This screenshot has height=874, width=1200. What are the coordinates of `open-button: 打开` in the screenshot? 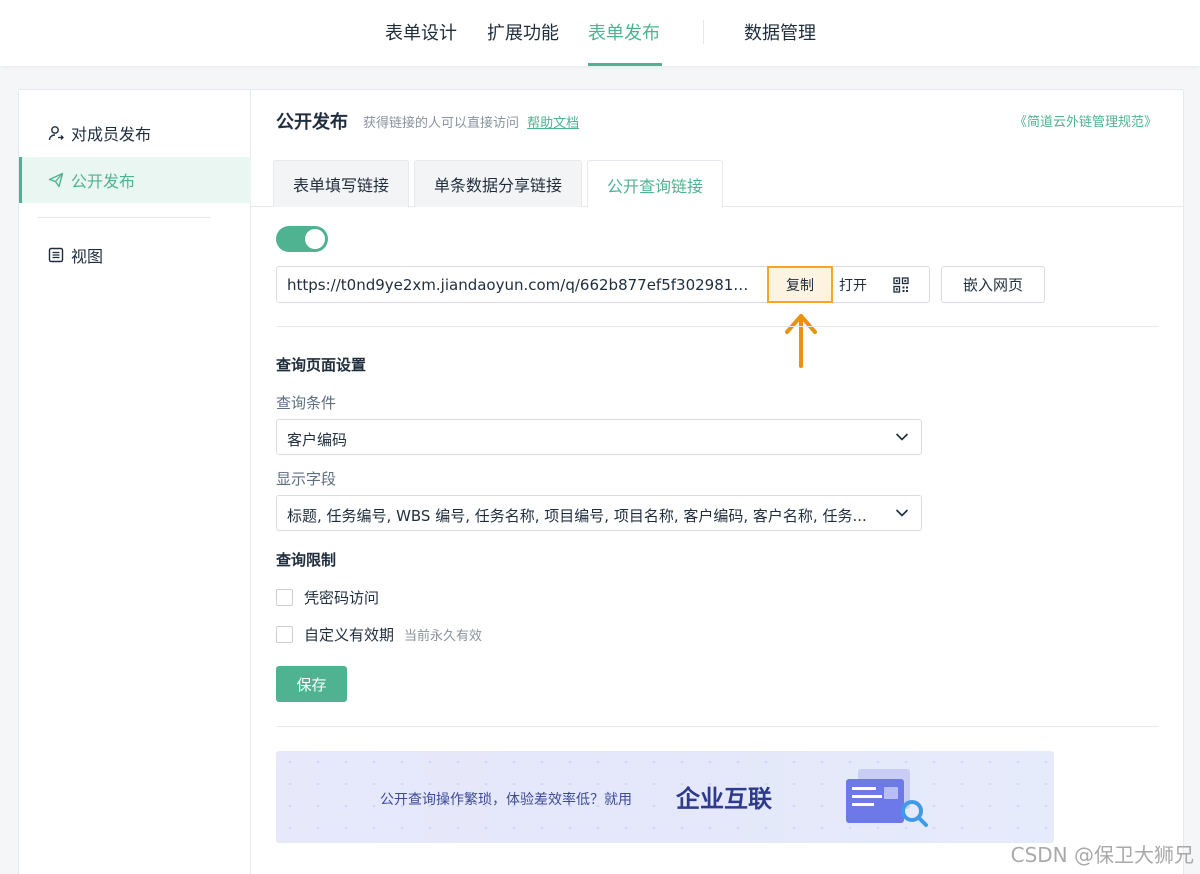 It's located at (853, 285).